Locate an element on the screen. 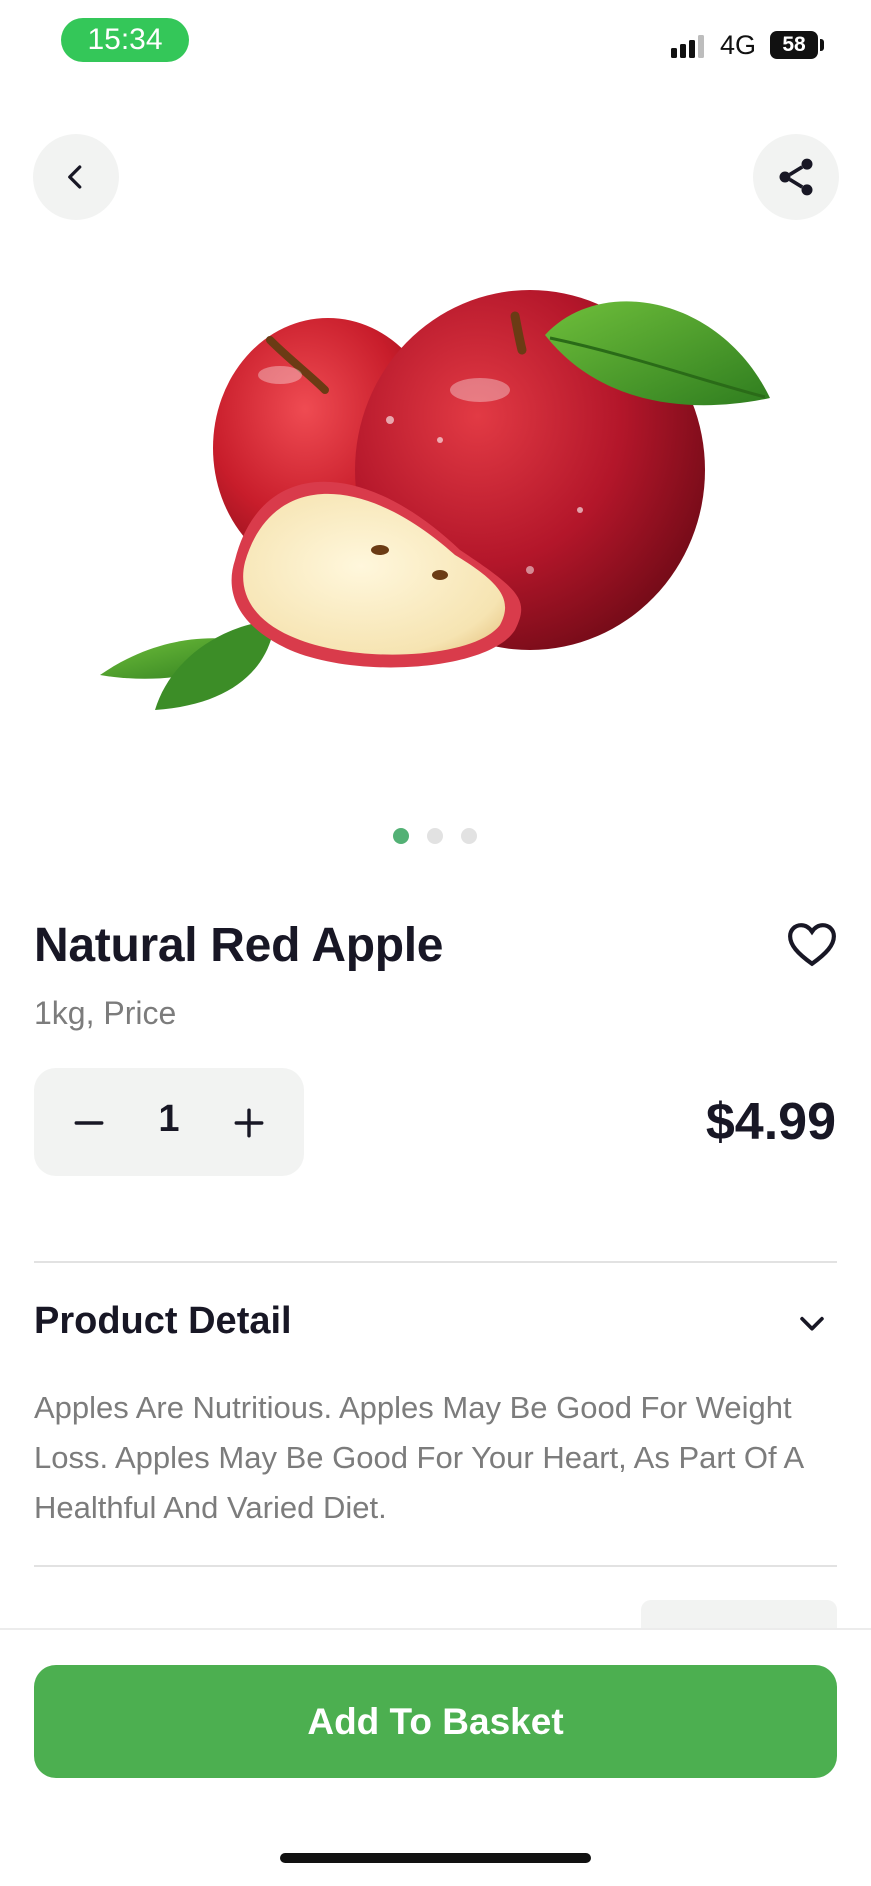  share-icon is located at coordinates (796, 177).